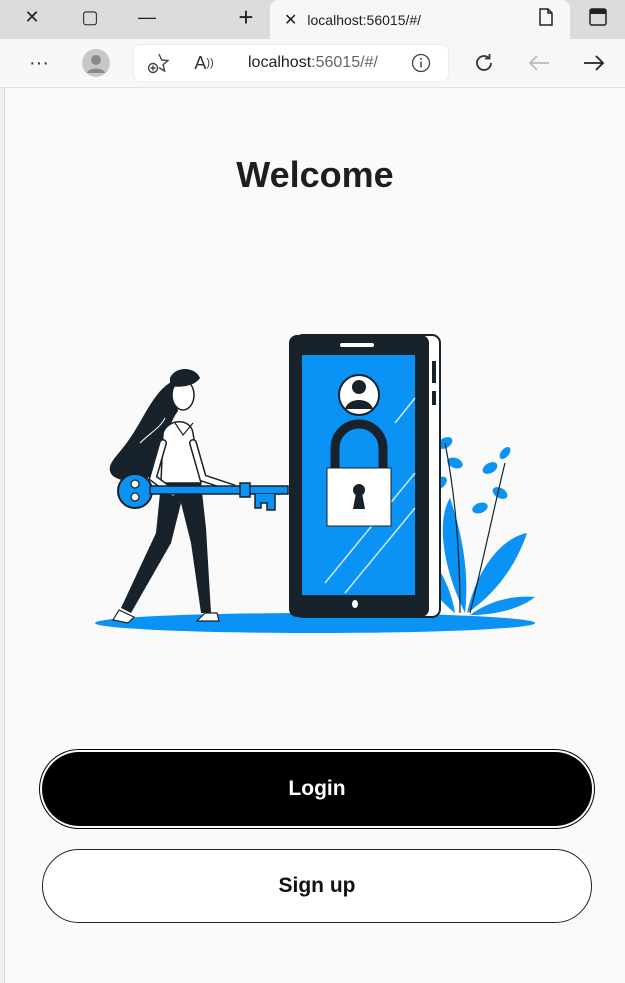 The width and height of the screenshot is (625, 983). Describe the element at coordinates (32, 17) in the screenshot. I see `close-window-icon: ✕` at that location.